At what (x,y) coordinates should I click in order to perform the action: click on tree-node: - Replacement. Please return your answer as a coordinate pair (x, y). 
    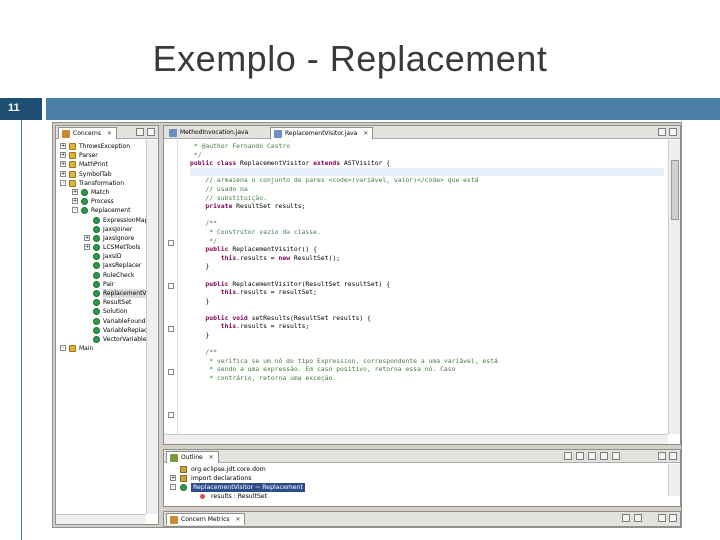
    Looking at the image, I should click on (107, 210).